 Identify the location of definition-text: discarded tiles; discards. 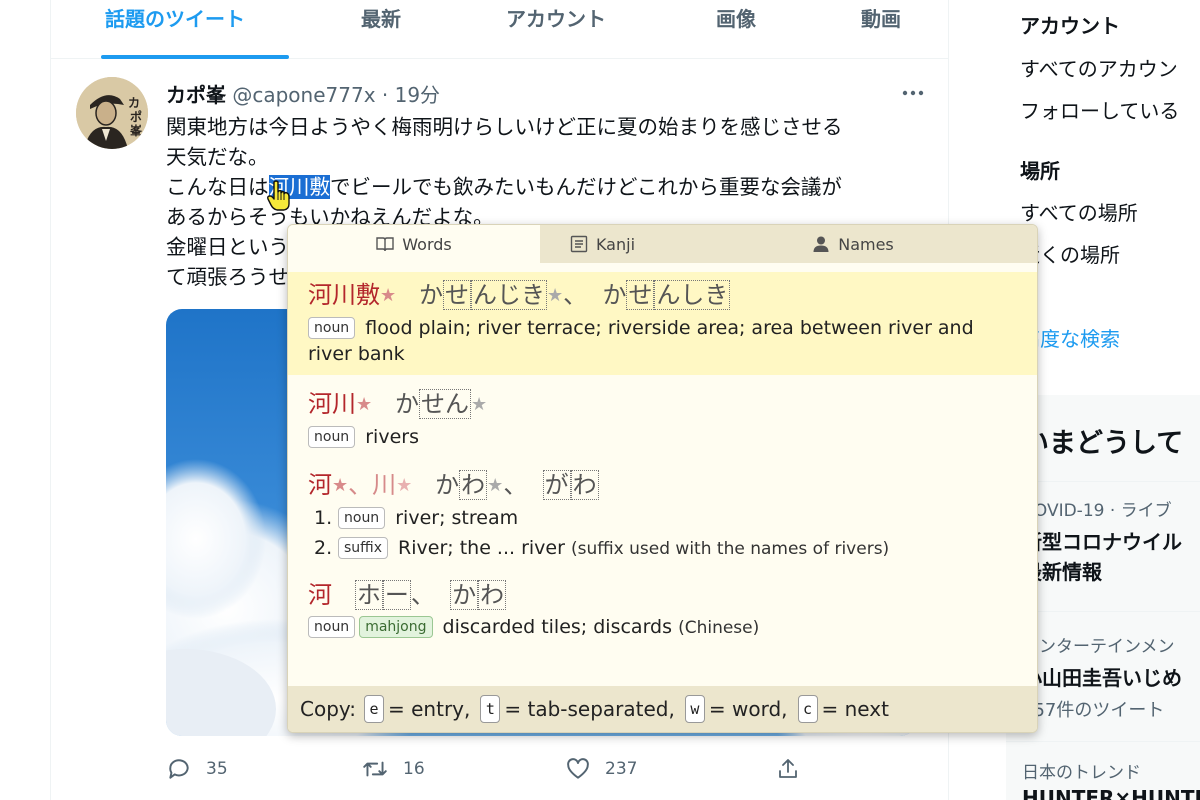
(557, 627).